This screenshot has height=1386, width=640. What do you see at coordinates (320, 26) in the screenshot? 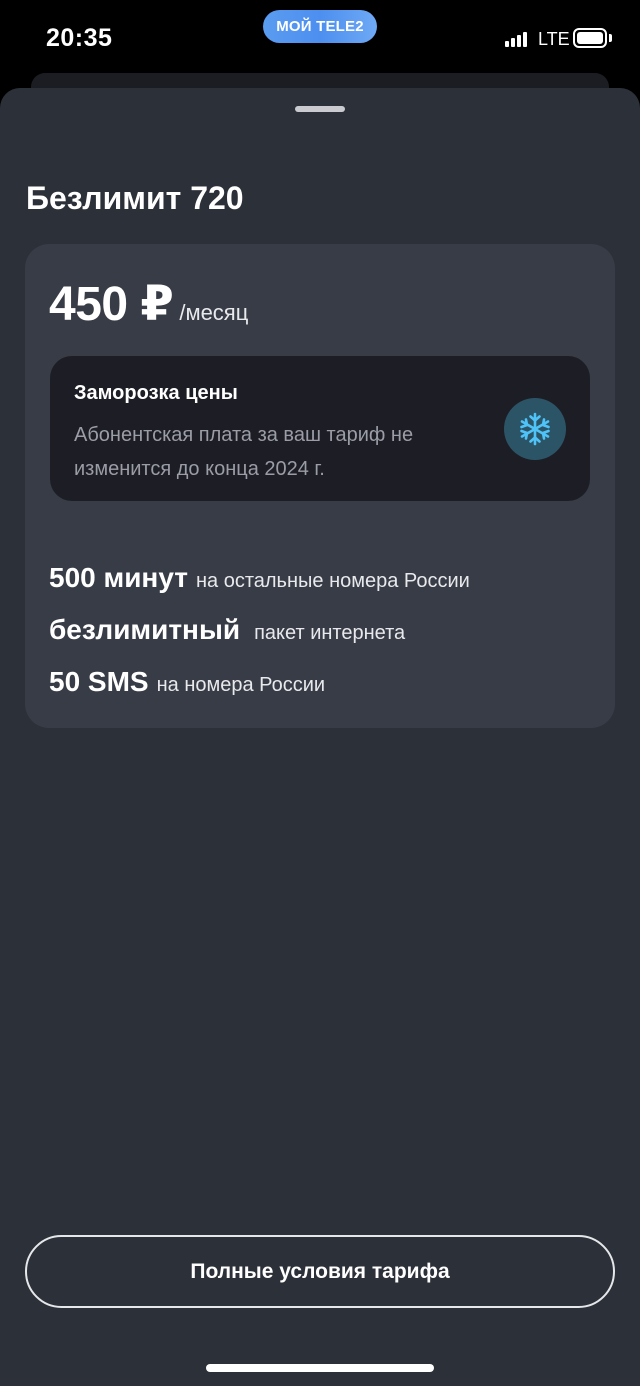
I see `app-pill: МОЙ TELE2` at bounding box center [320, 26].